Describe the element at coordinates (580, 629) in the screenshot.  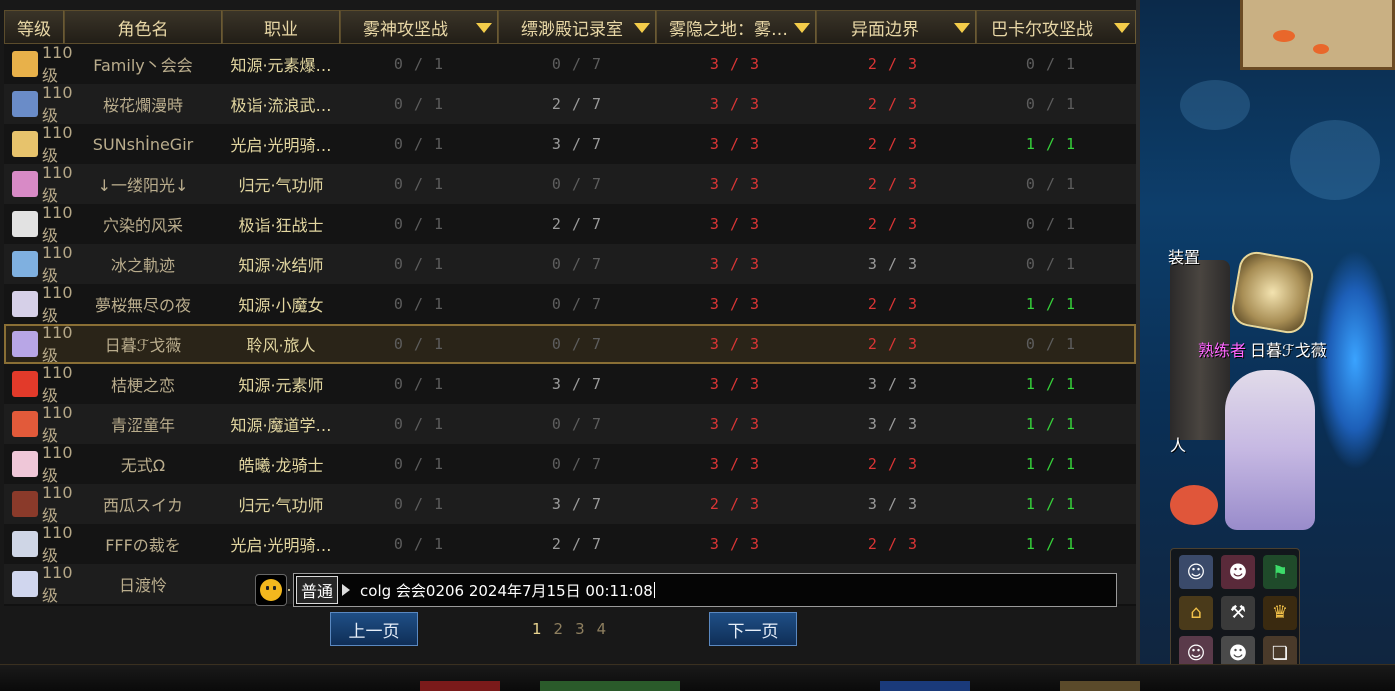
I see `page-number: 3` at that location.